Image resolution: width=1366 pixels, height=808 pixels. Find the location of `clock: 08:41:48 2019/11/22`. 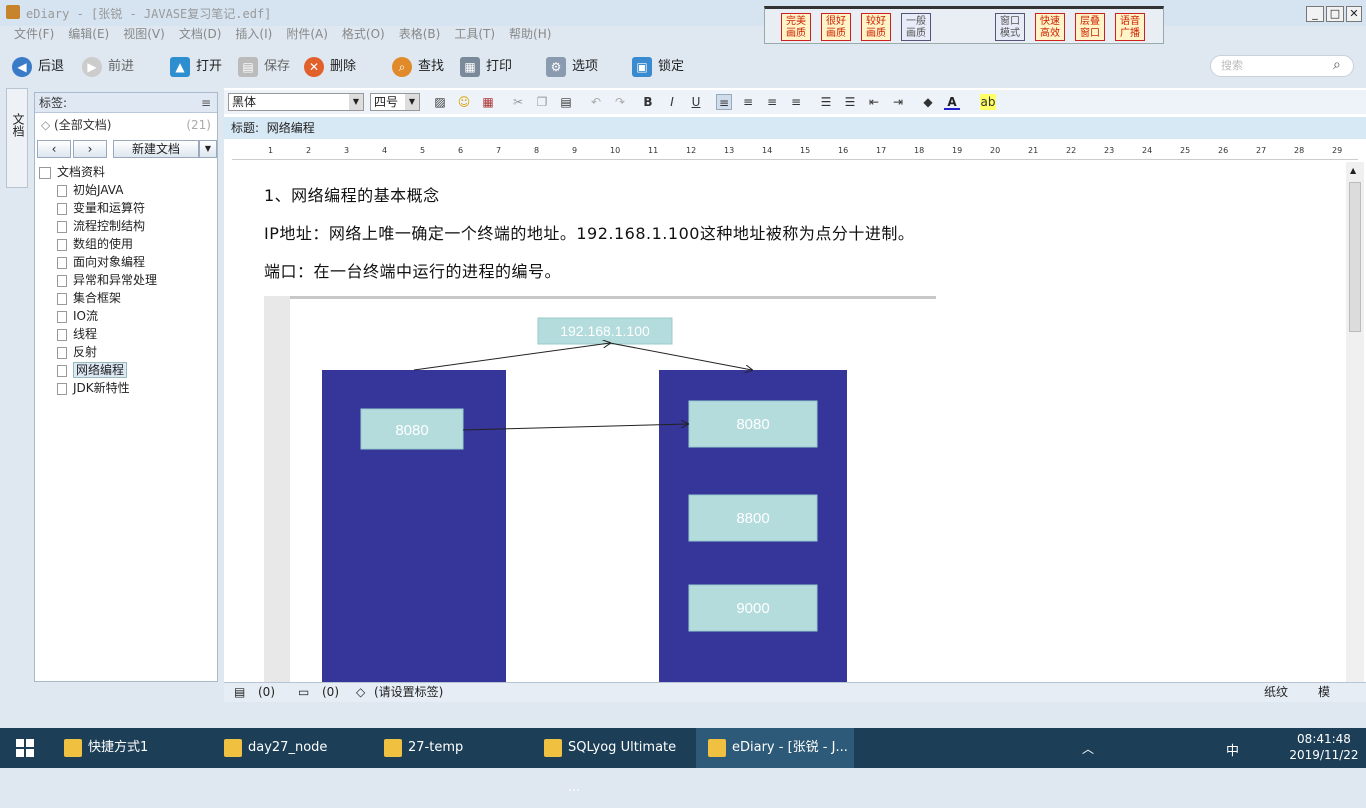

clock: 08:41:48 2019/11/22 is located at coordinates (1324, 747).